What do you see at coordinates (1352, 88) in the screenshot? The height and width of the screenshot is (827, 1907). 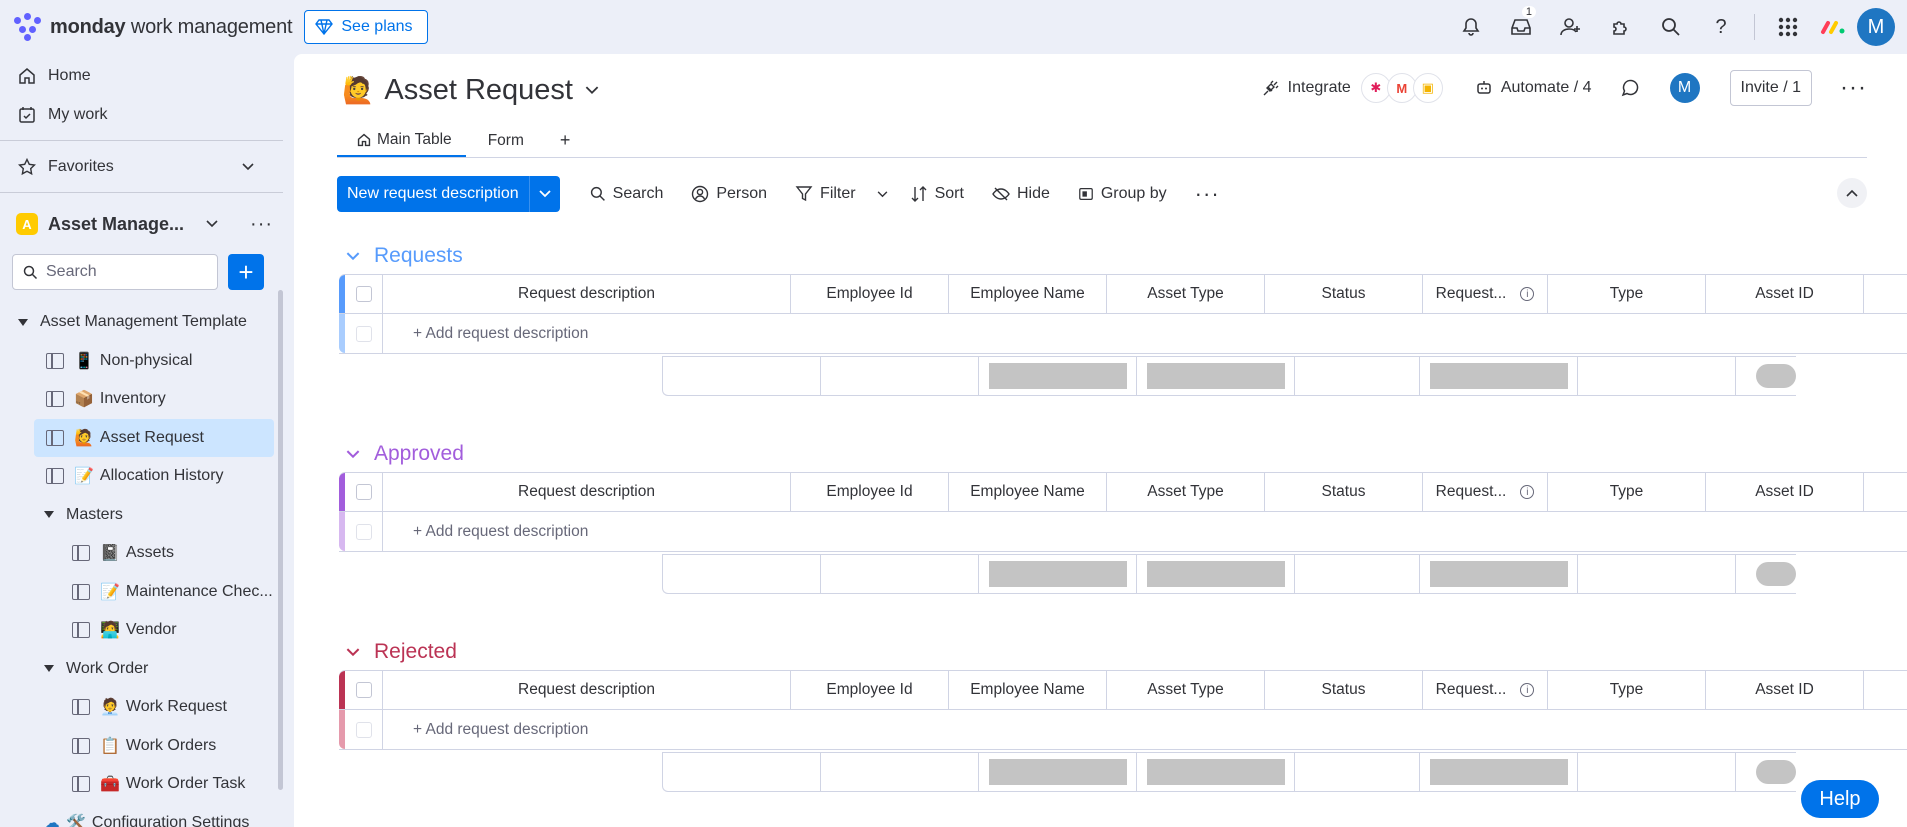 I see `integrate-button: Integrate ✱ M ▣` at bounding box center [1352, 88].